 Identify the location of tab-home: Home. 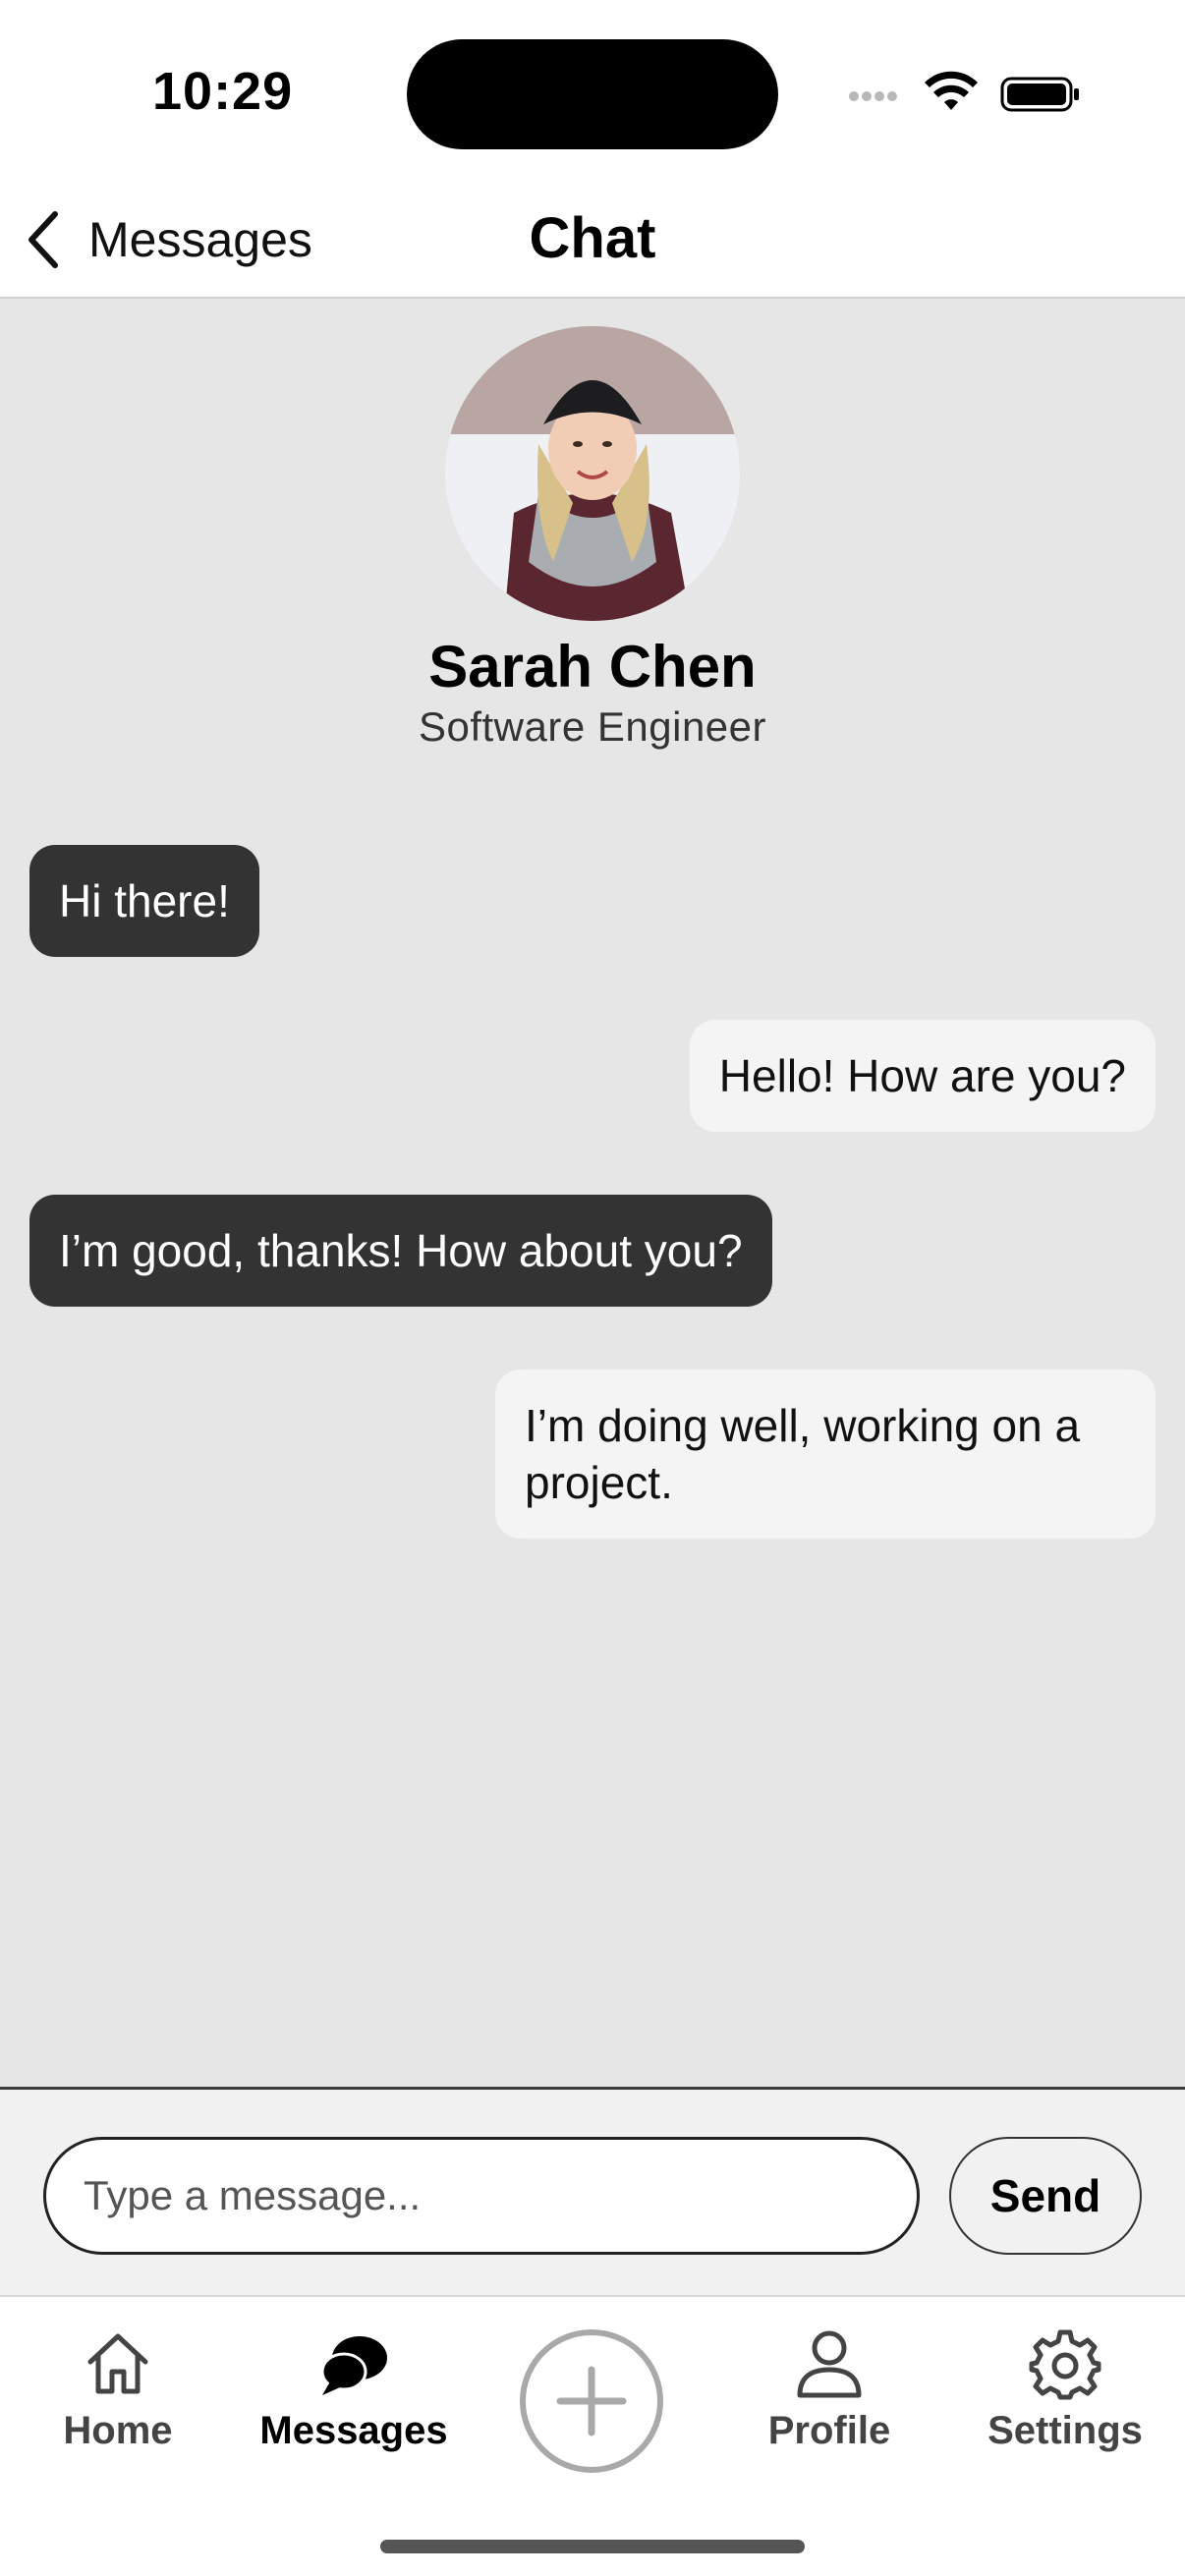
(118, 2389).